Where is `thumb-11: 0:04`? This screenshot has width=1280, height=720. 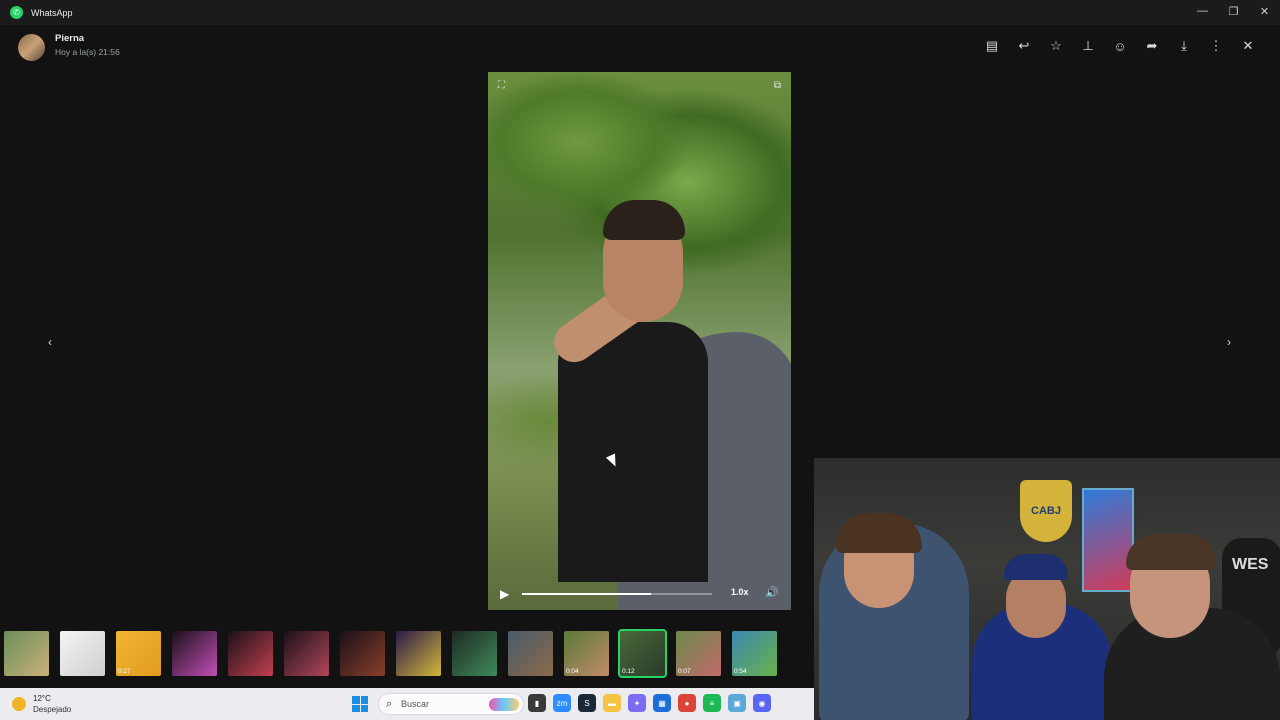
thumb-11: 0:04 is located at coordinates (586, 653).